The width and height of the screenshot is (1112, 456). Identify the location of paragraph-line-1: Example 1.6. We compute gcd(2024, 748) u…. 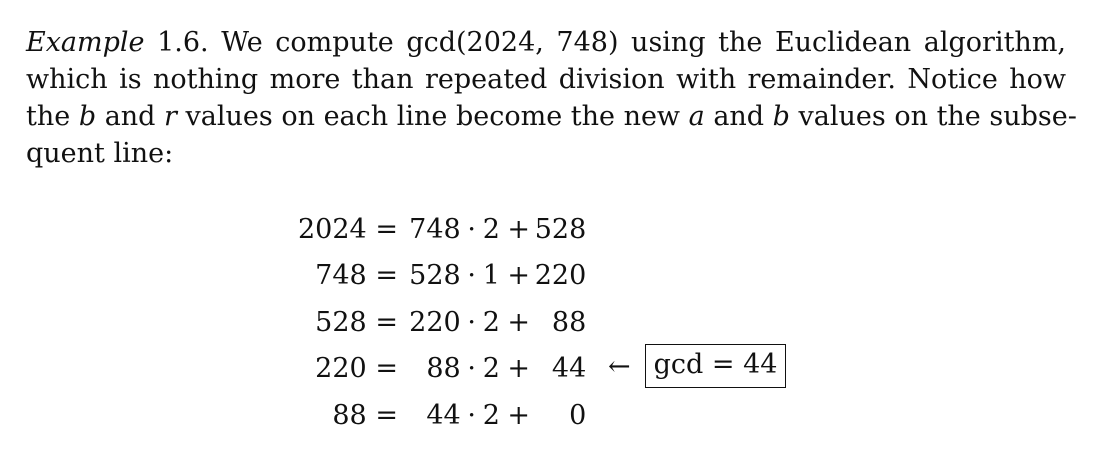
(546, 42).